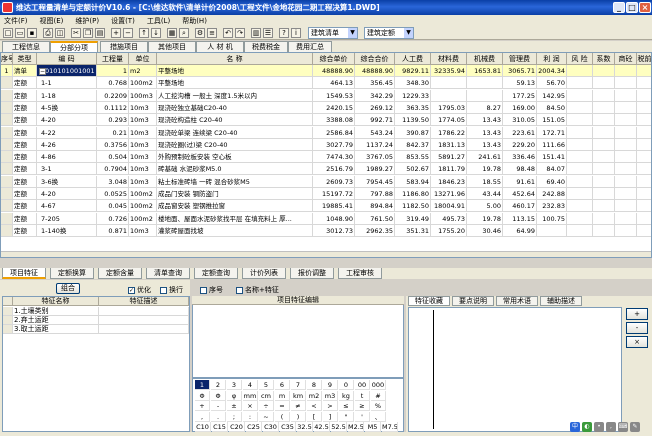  What do you see at coordinates (250, 416) in the screenshot?
I see `keypad-key: :` at bounding box center [250, 416].